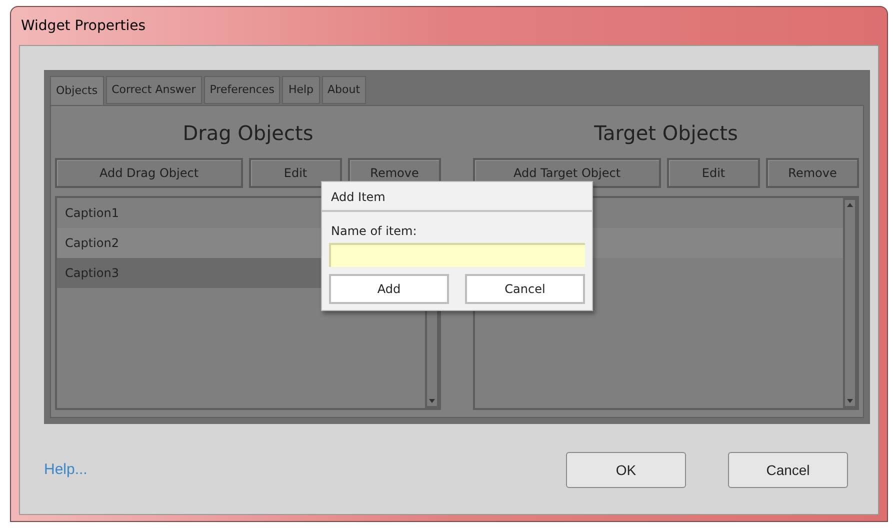 The height and width of the screenshot is (528, 894). I want to click on dialog-footer-button: Cancel, so click(788, 470).